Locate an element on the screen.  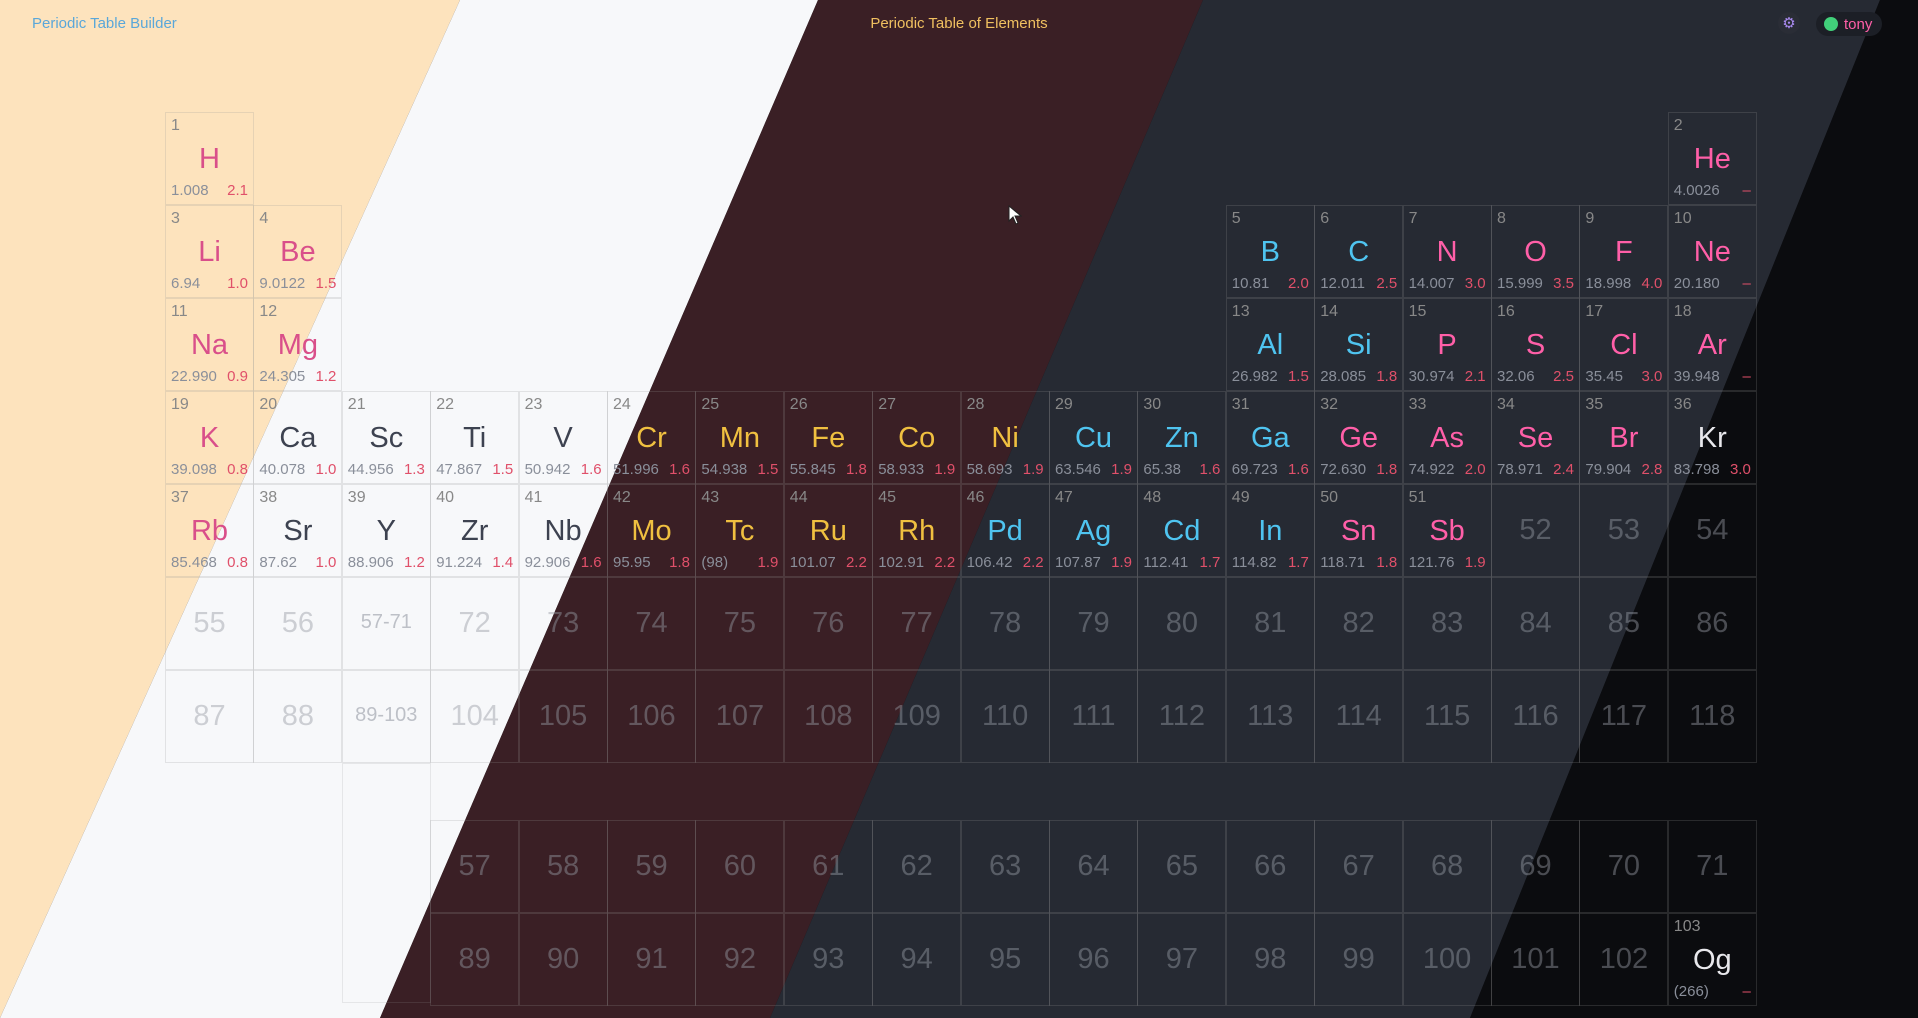
element-cell-he: 2 He 4.0026 – is located at coordinates (1712, 158).